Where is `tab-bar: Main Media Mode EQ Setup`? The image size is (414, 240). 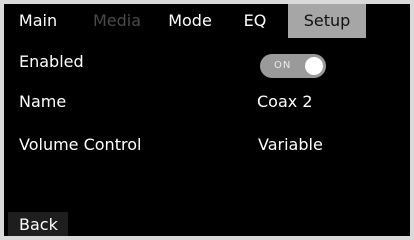 tab-bar: Main Media Mode EQ Setup is located at coordinates (207, 21).